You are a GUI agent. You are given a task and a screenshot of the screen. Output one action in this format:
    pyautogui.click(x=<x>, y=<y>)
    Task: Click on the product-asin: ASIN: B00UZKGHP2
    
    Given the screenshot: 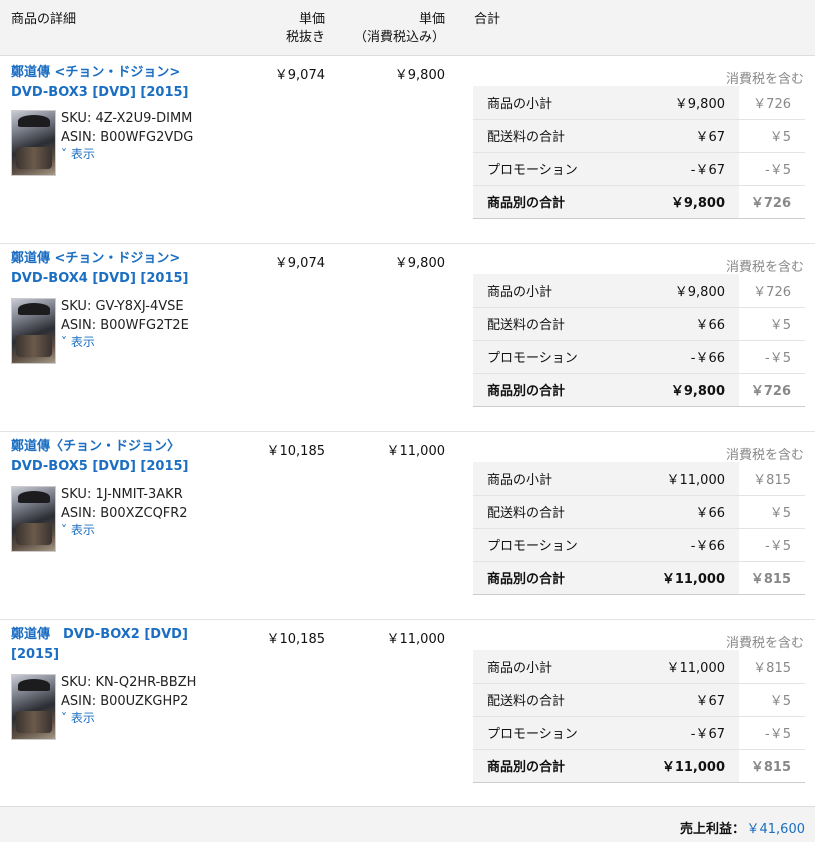 What is the action you would take?
    pyautogui.click(x=125, y=701)
    